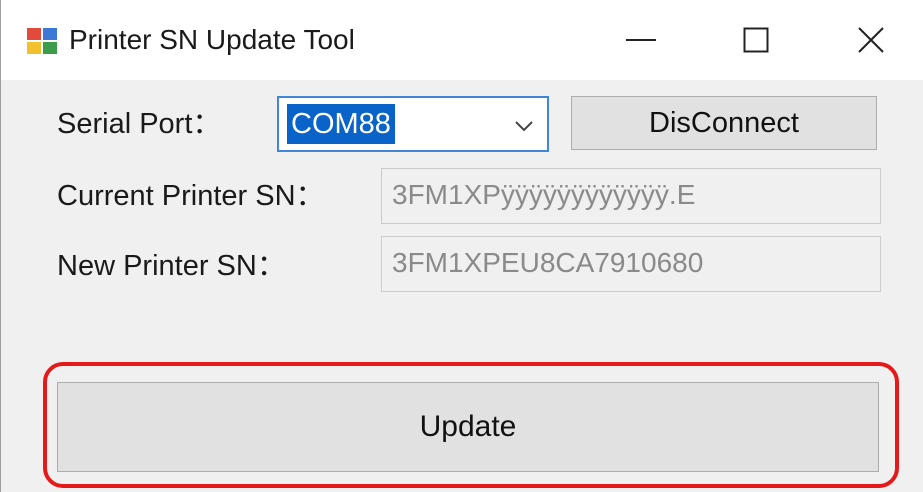  I want to click on close-icon, so click(871, 40).